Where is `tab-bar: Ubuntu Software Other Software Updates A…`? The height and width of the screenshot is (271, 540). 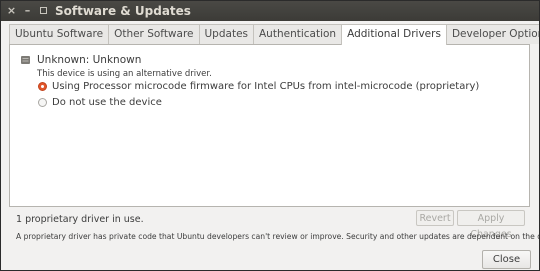 tab-bar: Ubuntu Software Other Software Updates A… is located at coordinates (274, 34).